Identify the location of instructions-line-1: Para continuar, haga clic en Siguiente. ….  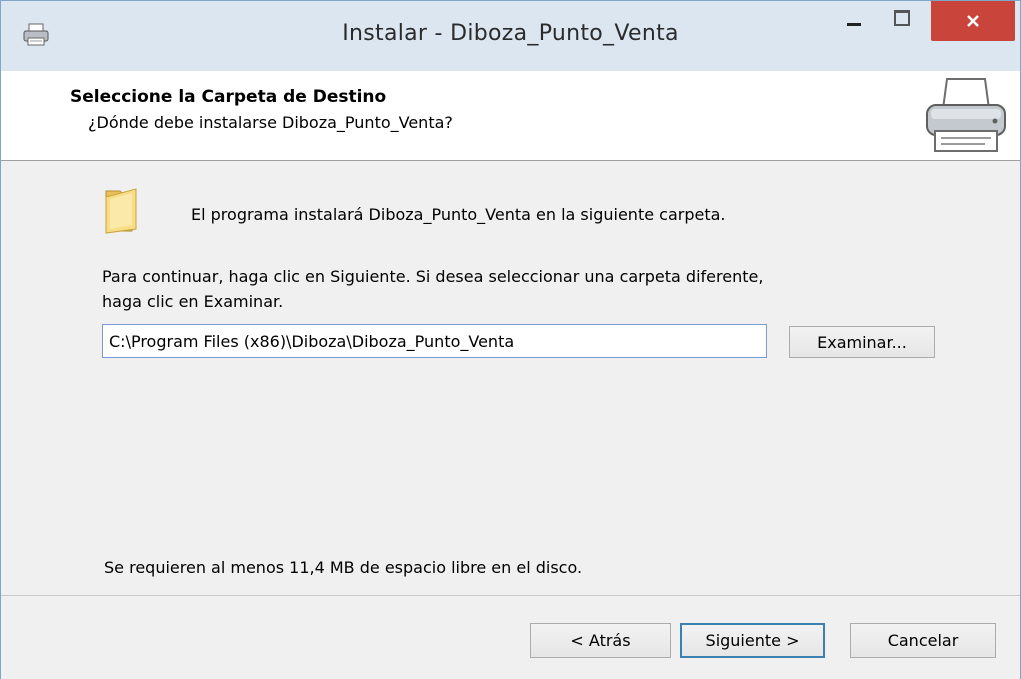
(433, 276).